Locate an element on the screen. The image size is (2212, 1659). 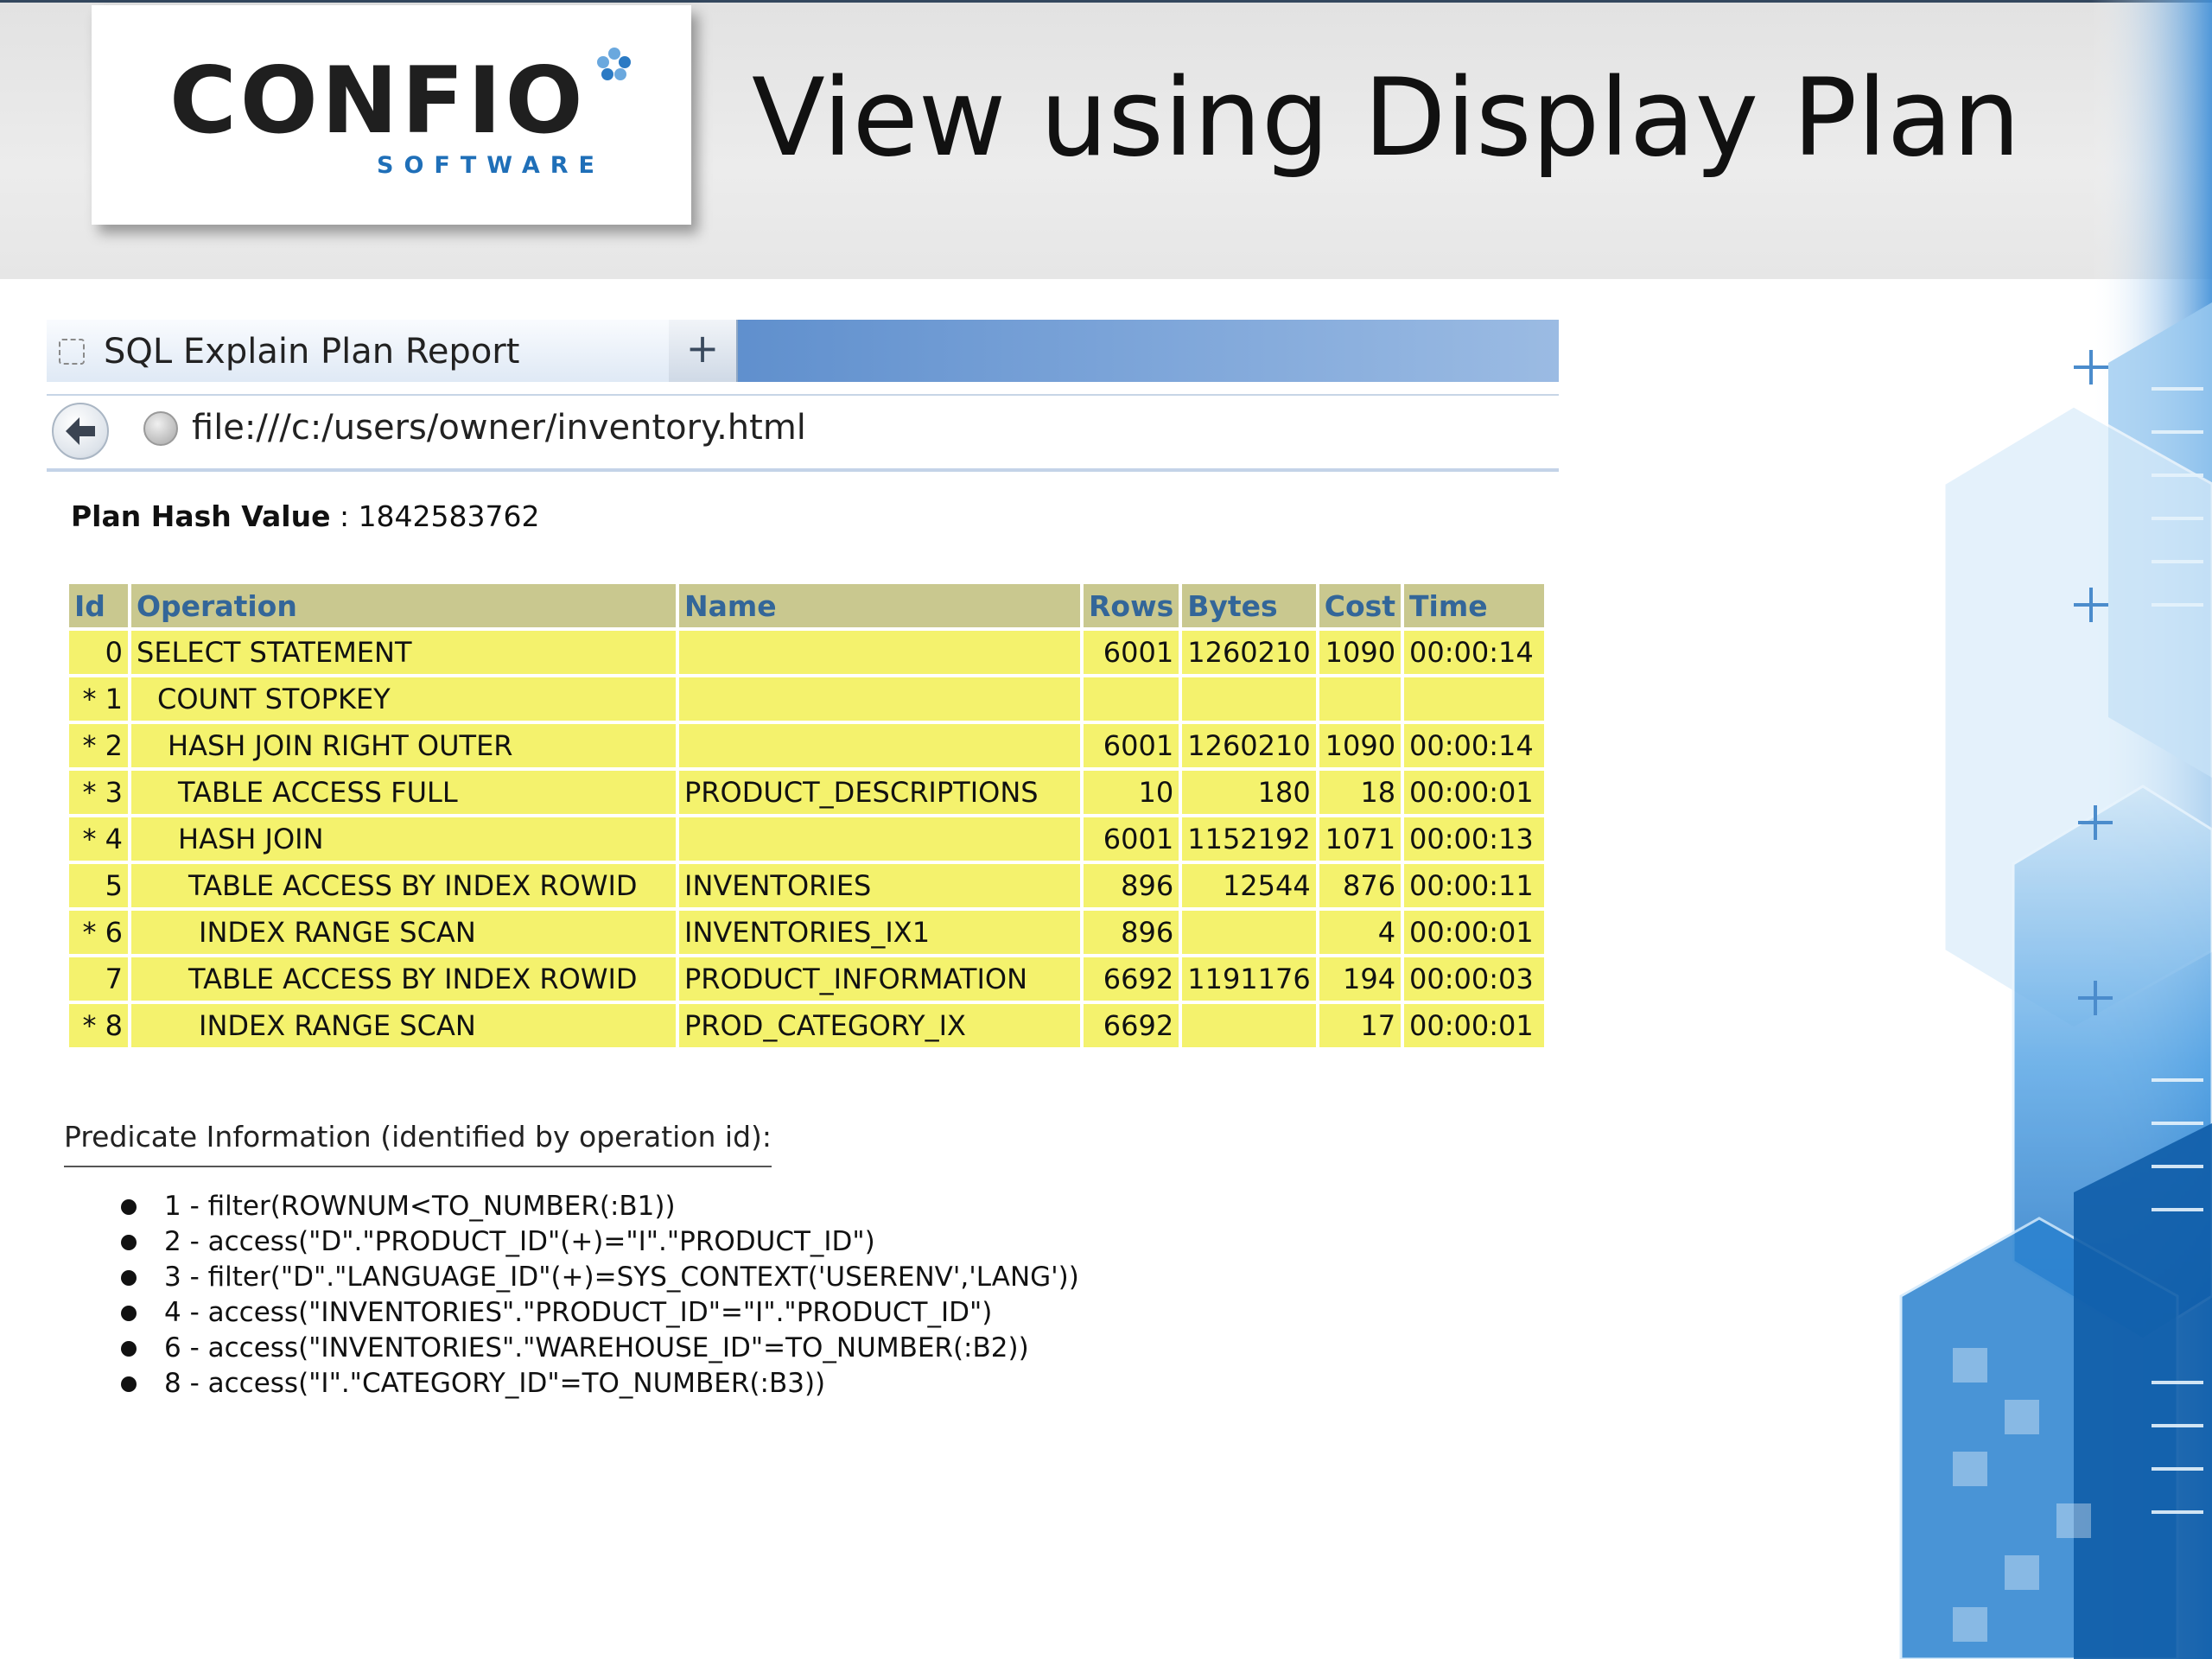
column-header-time: Time is located at coordinates (1474, 605).